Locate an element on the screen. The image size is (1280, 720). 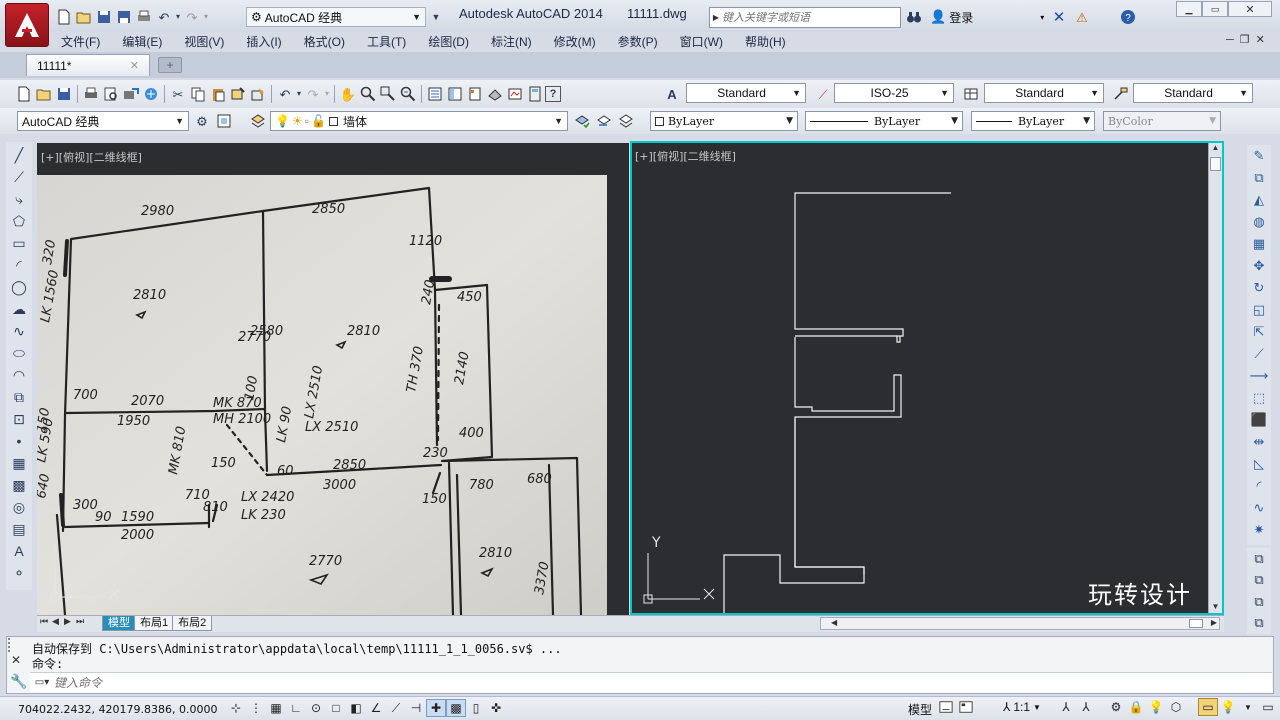
new-icon is located at coordinates (64, 17).